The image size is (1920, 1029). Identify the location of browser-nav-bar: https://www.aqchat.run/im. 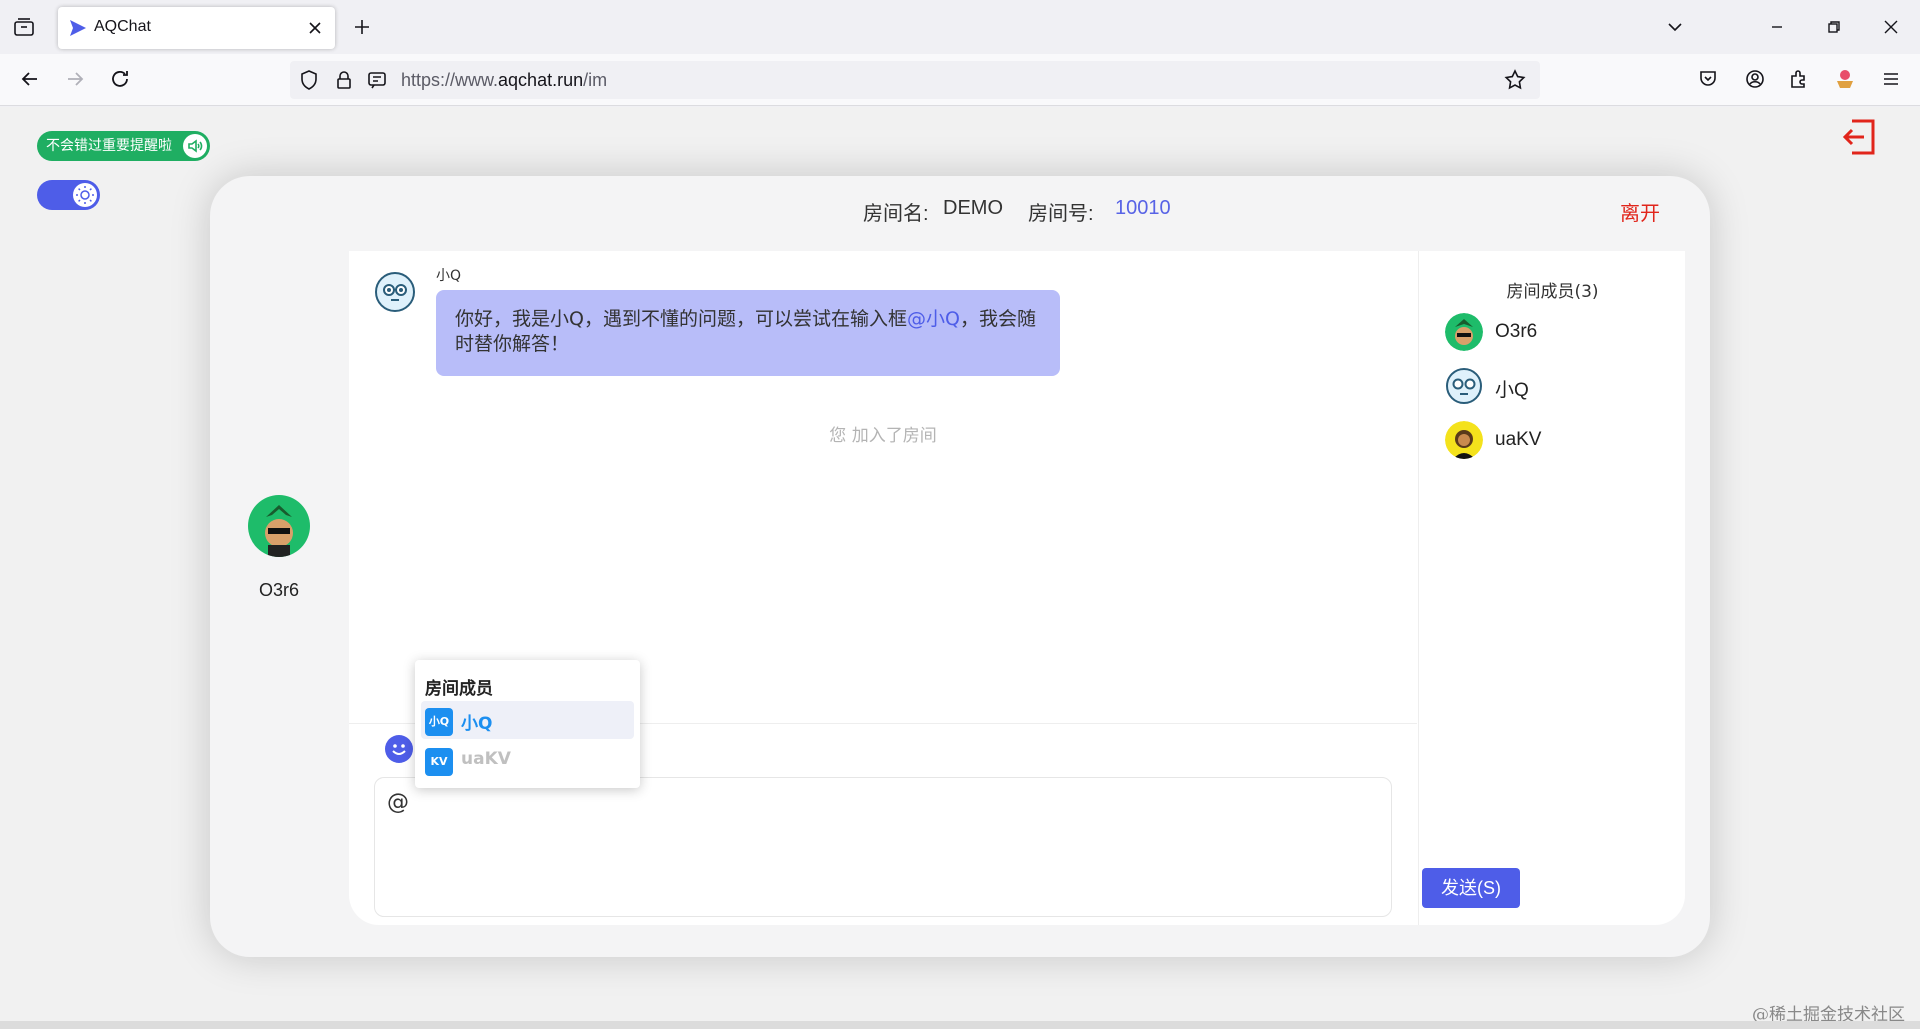
(960, 80).